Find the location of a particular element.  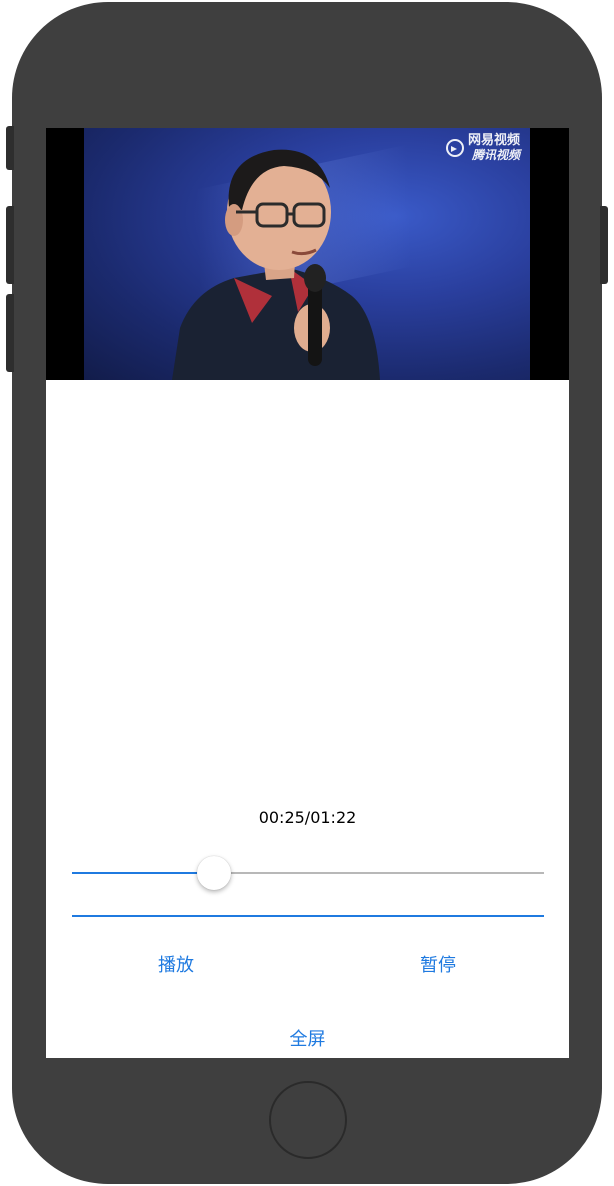

power-button is located at coordinates (604, 245).